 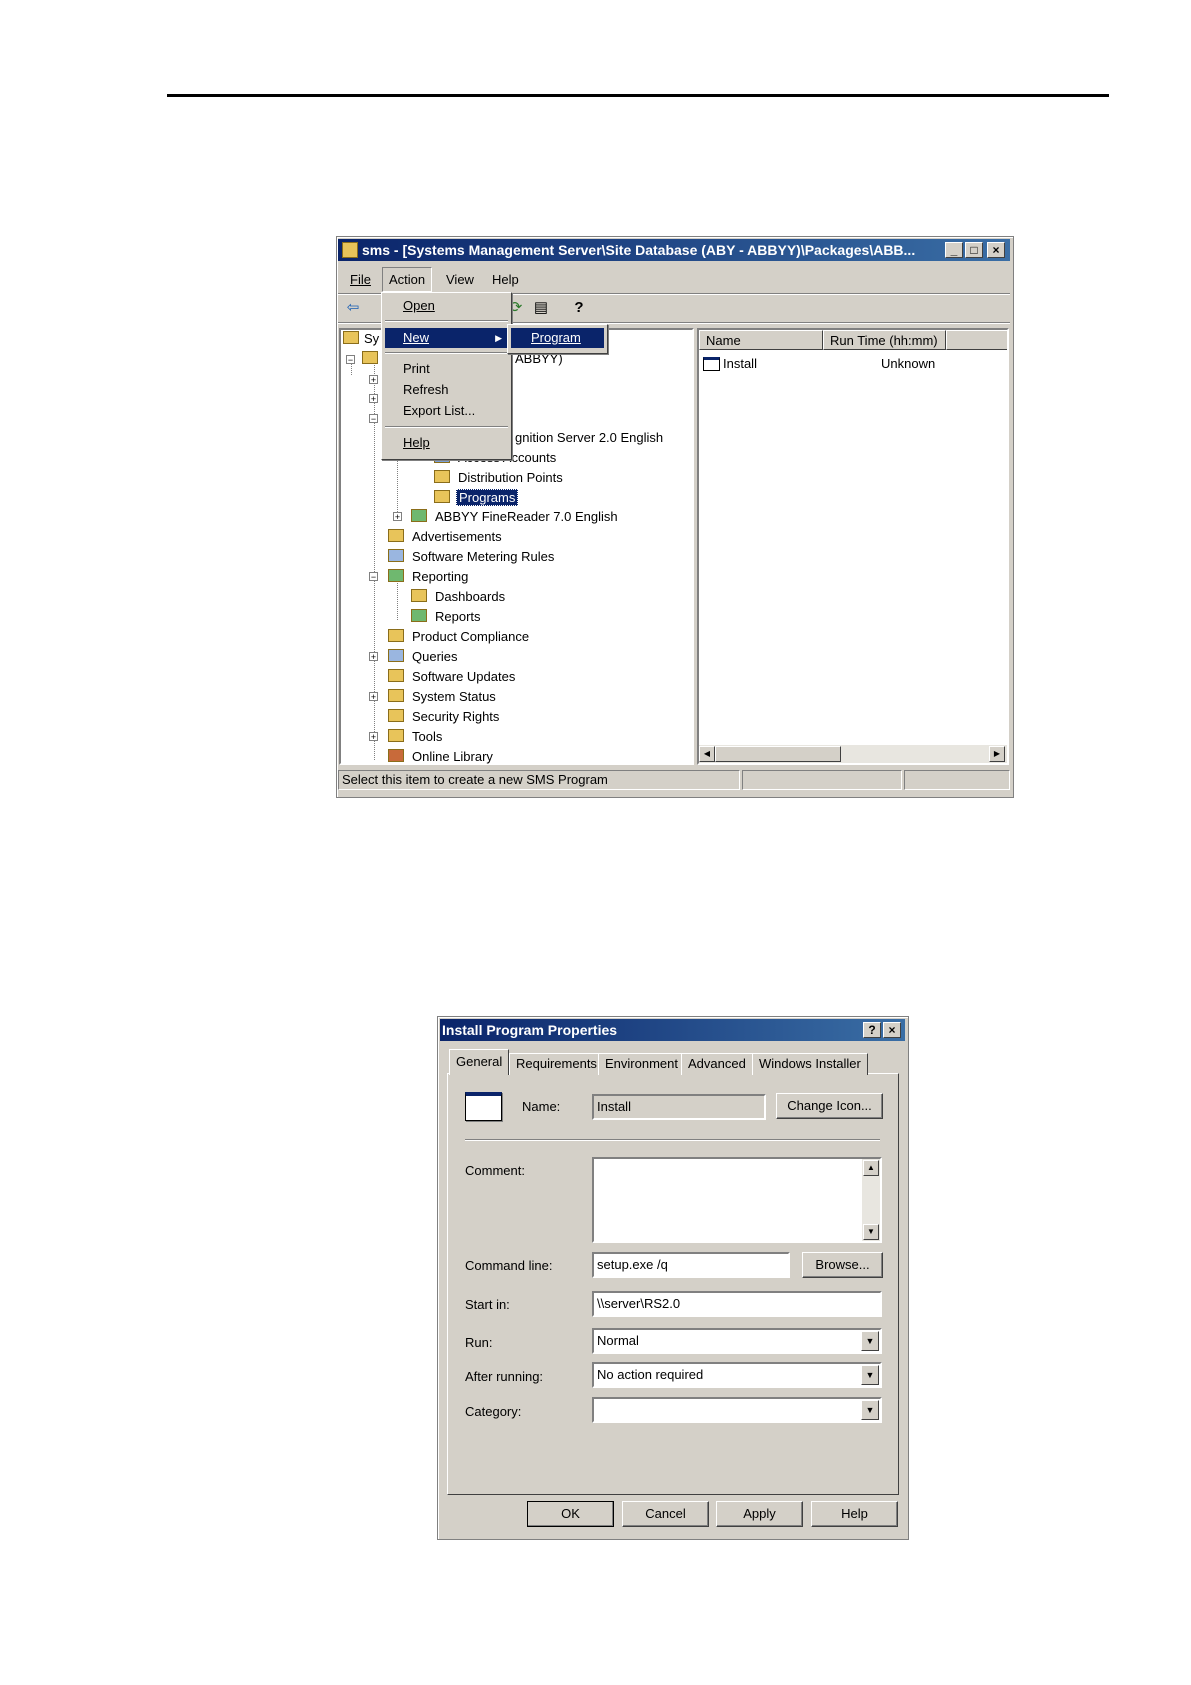 I want to click on run-dropdown: Normal ▼, so click(x=737, y=1341).